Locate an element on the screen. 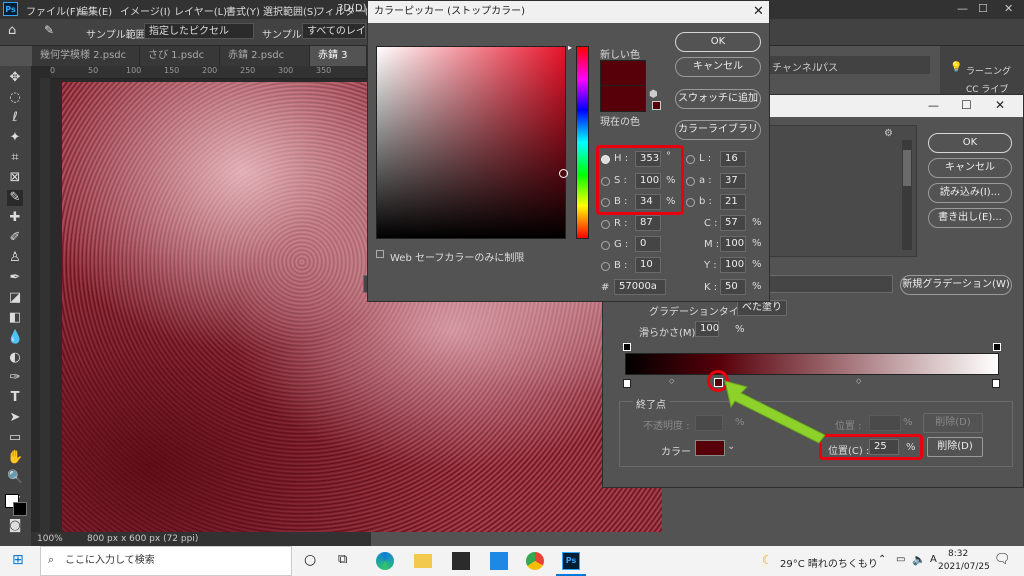  hex-field: 57000a is located at coordinates (640, 287).